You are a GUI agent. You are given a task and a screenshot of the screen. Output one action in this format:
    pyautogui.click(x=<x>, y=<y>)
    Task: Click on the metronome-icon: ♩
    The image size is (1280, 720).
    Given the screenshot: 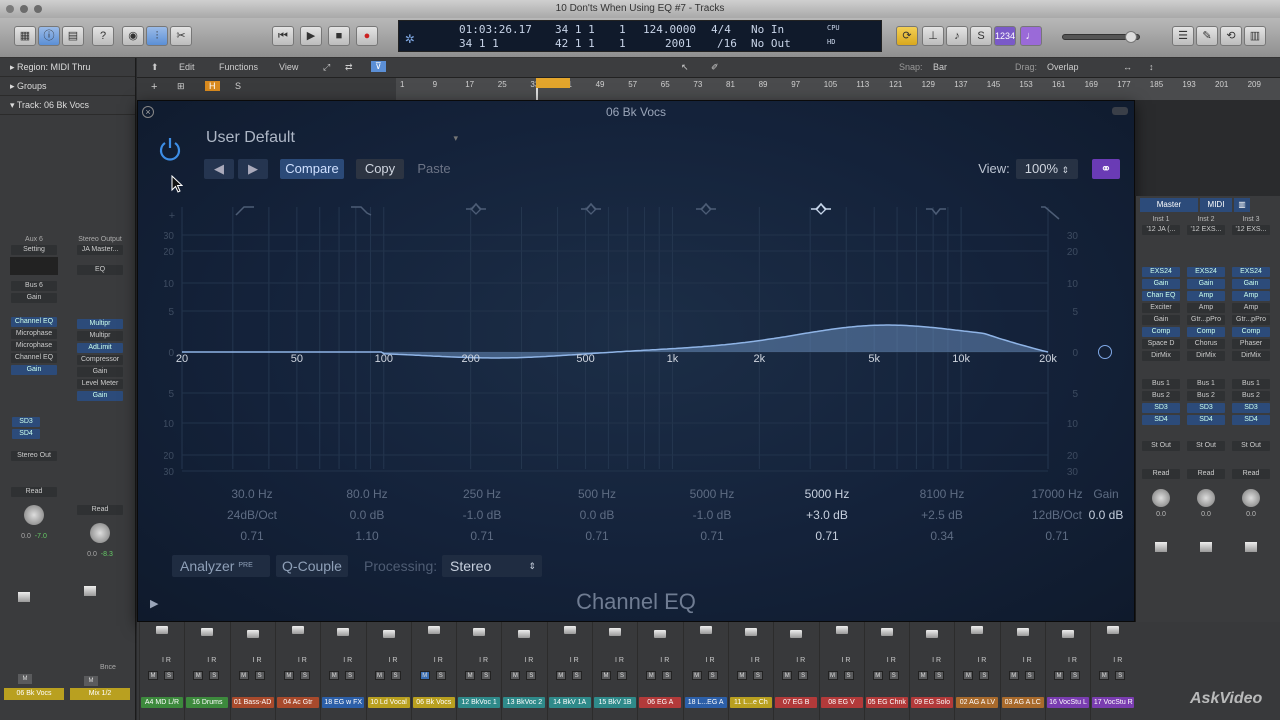 What is the action you would take?
    pyautogui.click(x=1031, y=36)
    